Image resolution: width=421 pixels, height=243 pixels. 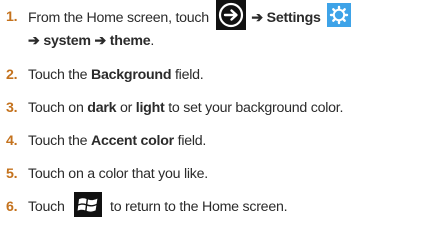 I want to click on accent-color-label: Accent color, so click(x=132, y=141).